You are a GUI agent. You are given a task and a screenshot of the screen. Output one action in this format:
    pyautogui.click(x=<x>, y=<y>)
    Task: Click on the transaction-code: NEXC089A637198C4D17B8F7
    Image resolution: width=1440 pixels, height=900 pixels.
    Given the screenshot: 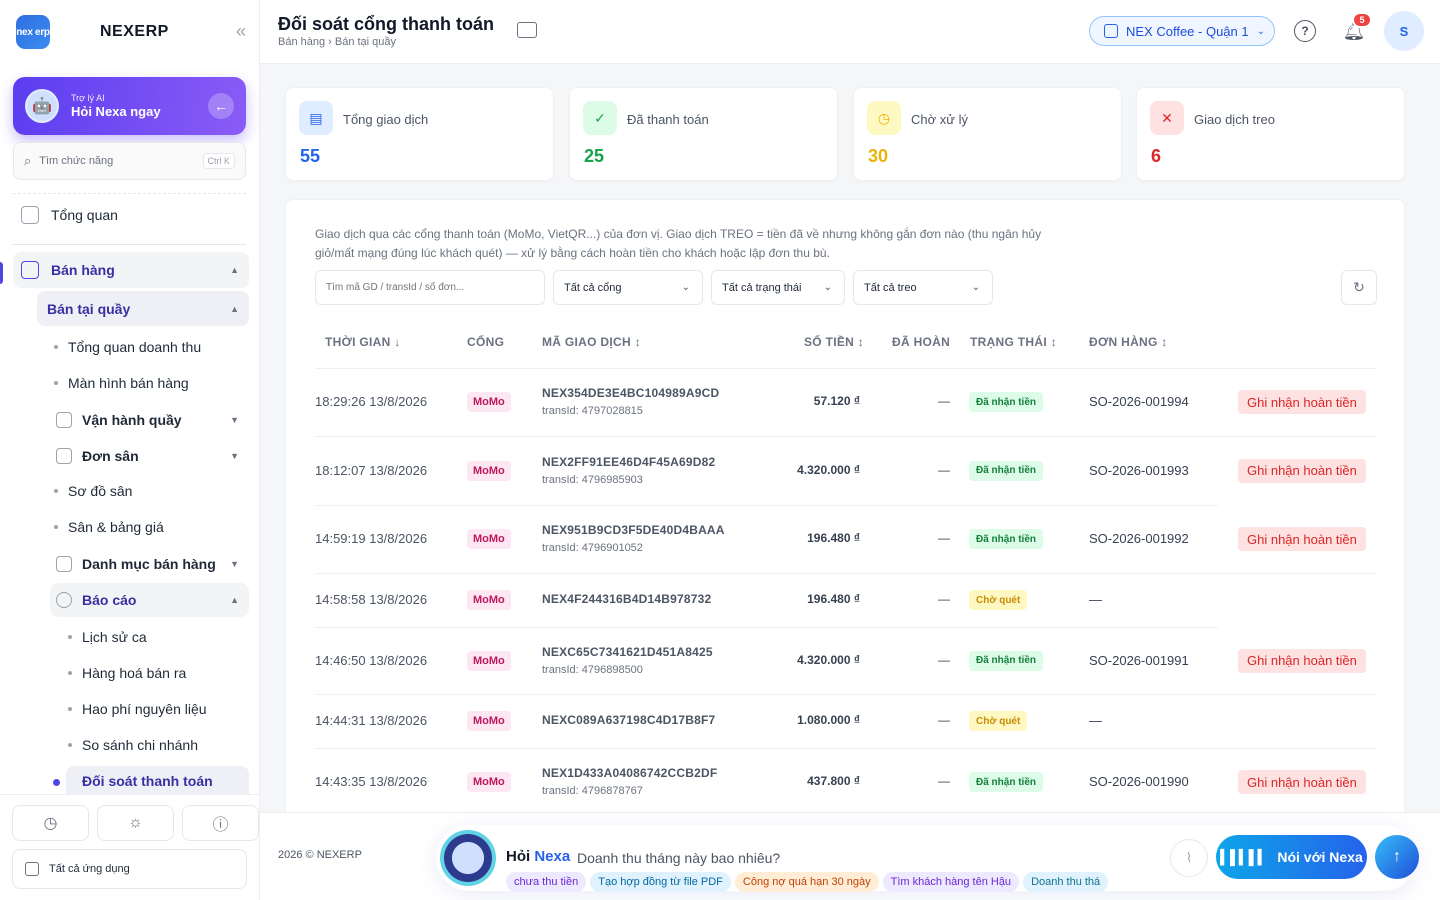 What is the action you would take?
    pyautogui.click(x=628, y=720)
    